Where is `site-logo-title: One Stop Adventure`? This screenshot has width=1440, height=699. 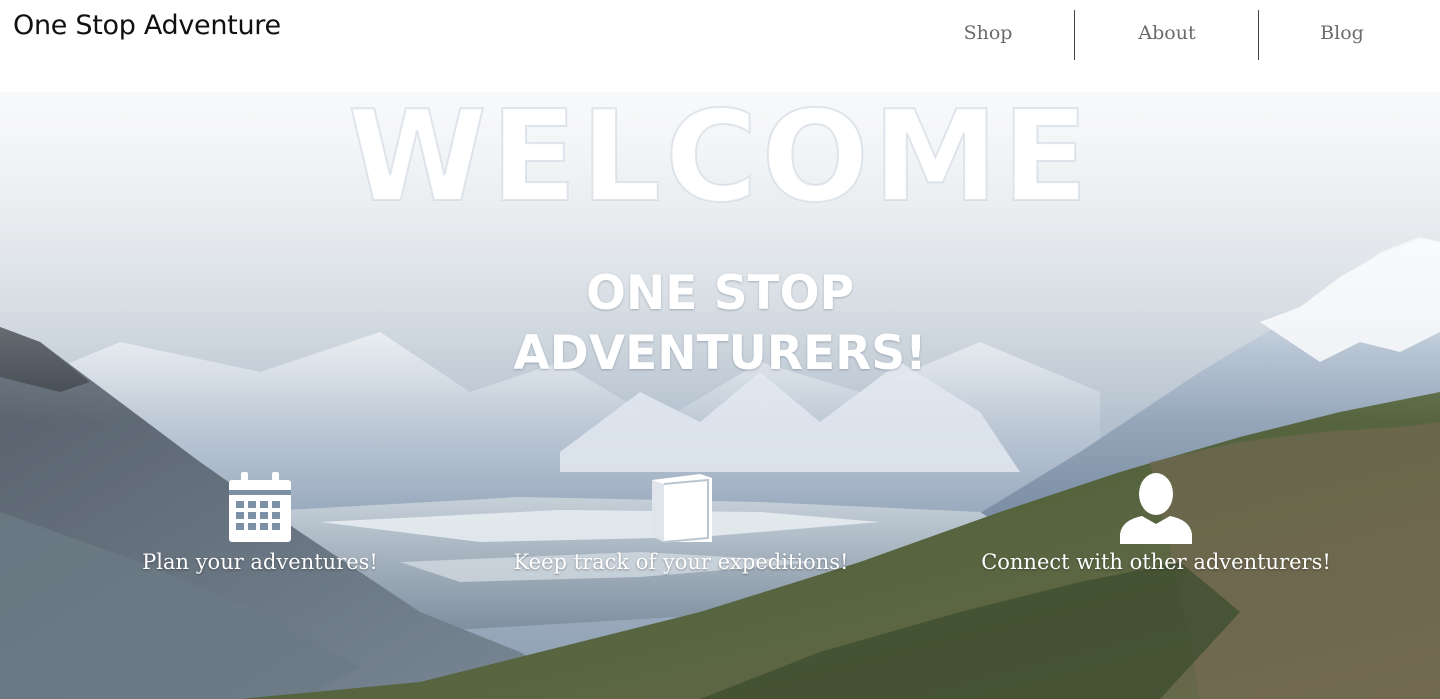 site-logo-title: One Stop Adventure is located at coordinates (147, 25).